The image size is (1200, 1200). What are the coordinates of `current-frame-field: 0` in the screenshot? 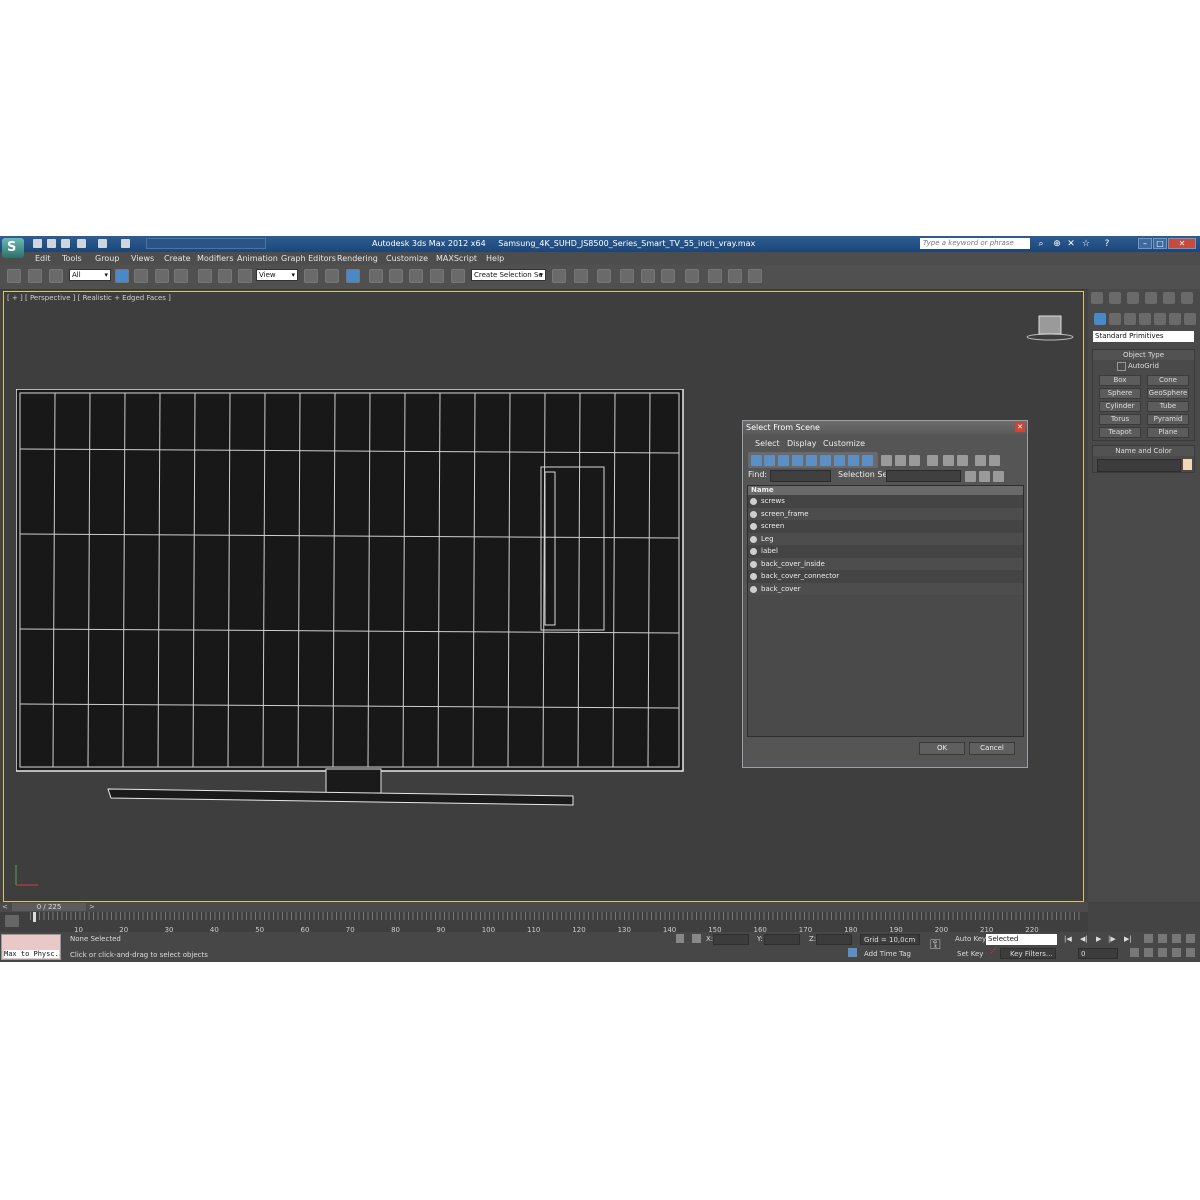 It's located at (1098, 953).